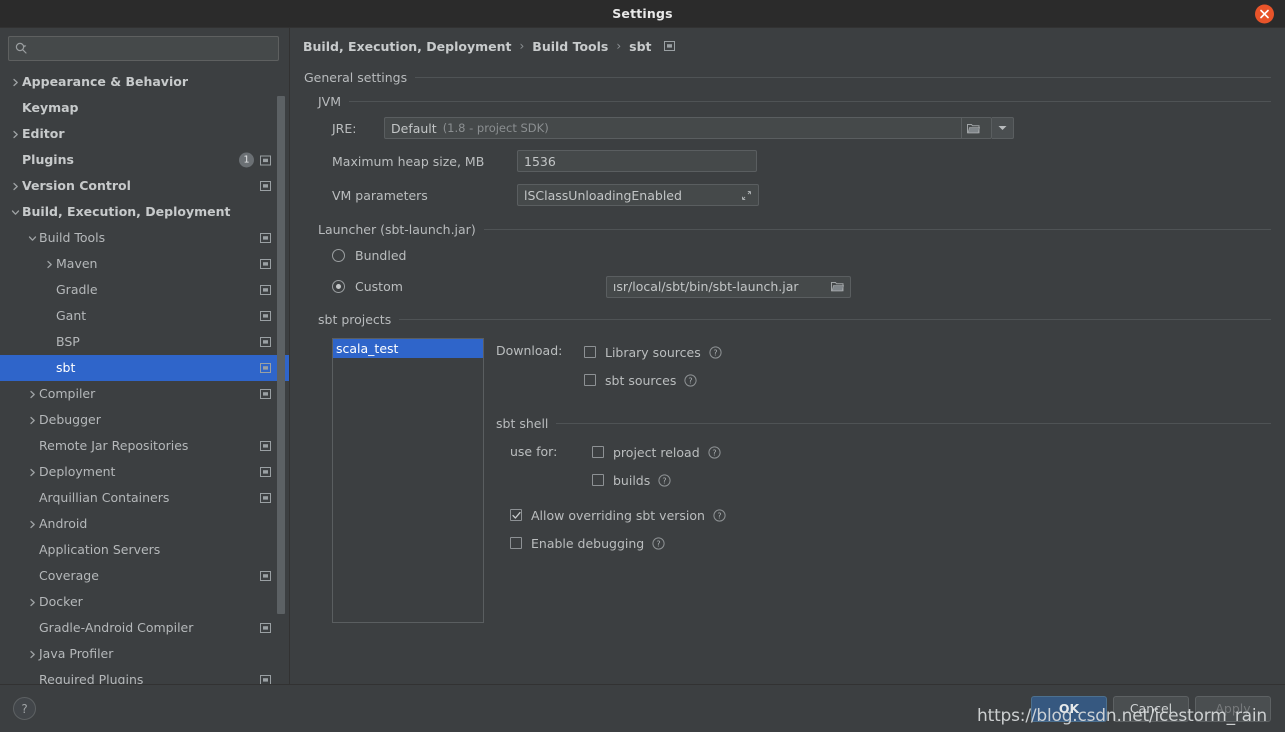 This screenshot has width=1285, height=732. What do you see at coordinates (787, 77) in the screenshot?
I see `general-settings-header: General settings` at bounding box center [787, 77].